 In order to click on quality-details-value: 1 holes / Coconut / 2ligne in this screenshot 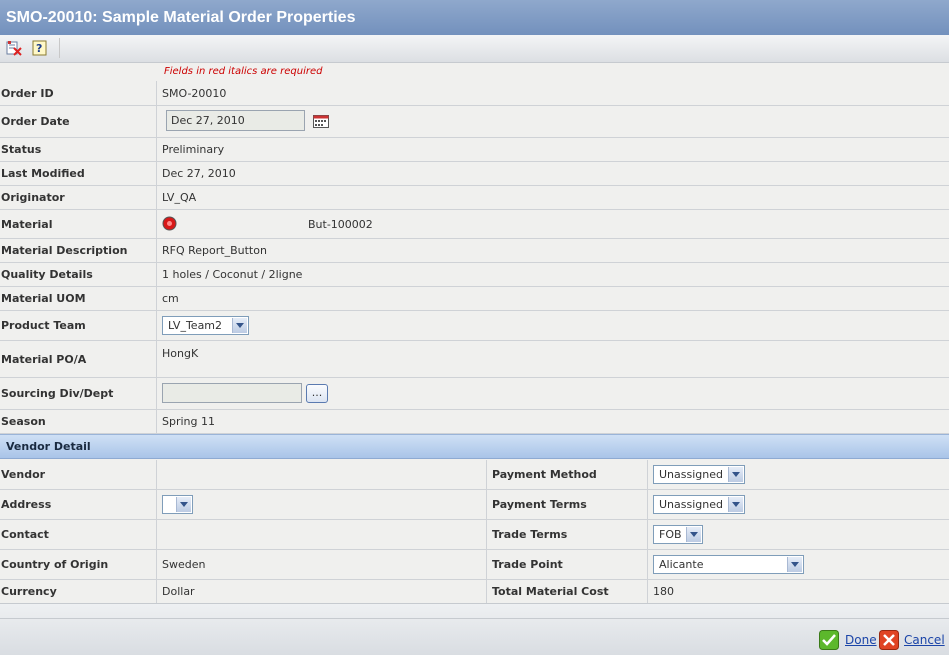, I will do `click(232, 274)`.